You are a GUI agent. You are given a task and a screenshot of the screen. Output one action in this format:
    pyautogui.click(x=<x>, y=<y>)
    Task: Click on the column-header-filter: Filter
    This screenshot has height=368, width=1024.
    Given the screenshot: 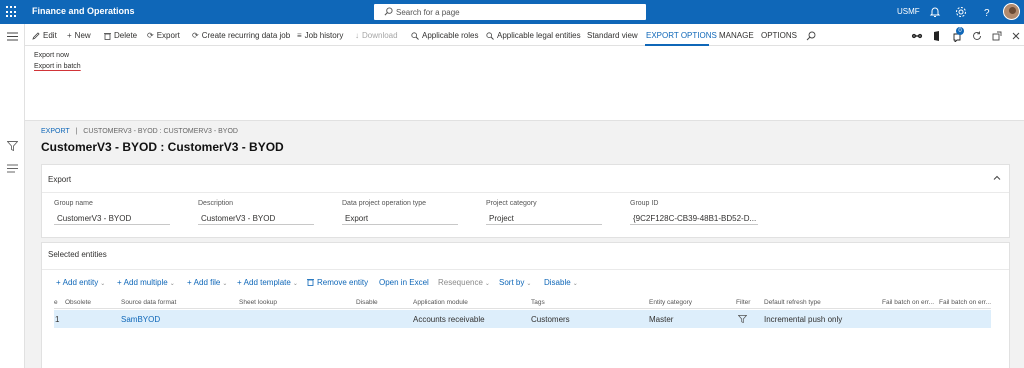 What is the action you would take?
    pyautogui.click(x=743, y=302)
    